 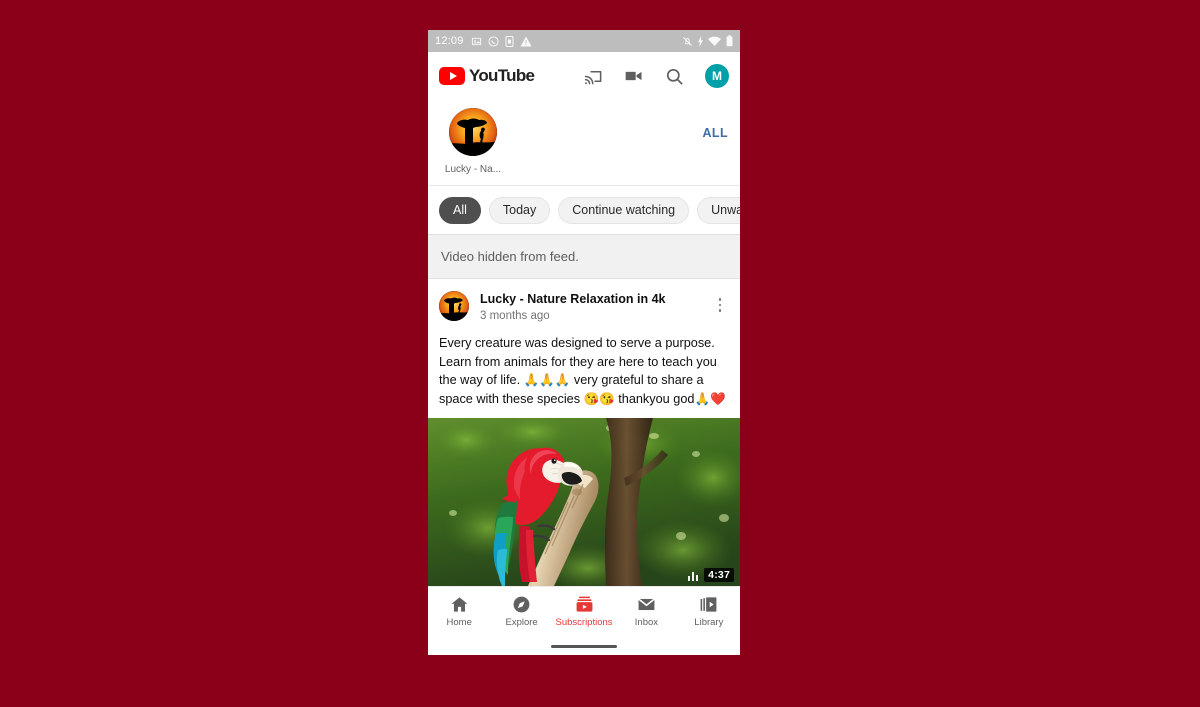 I want to click on cast-icon, so click(x=593, y=76).